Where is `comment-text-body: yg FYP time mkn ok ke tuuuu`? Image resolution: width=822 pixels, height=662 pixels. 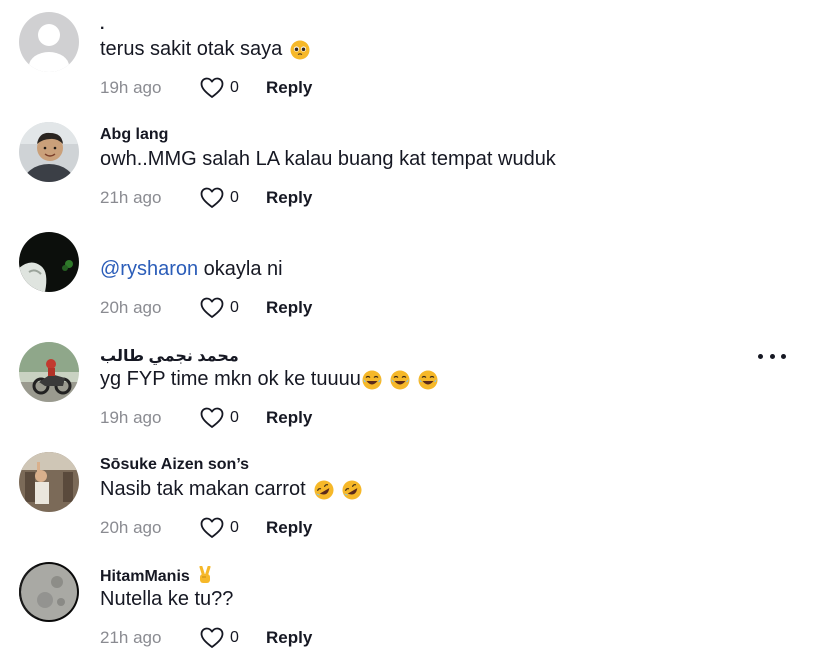 comment-text-body: yg FYP time mkn ok ke tuuuu is located at coordinates (230, 379).